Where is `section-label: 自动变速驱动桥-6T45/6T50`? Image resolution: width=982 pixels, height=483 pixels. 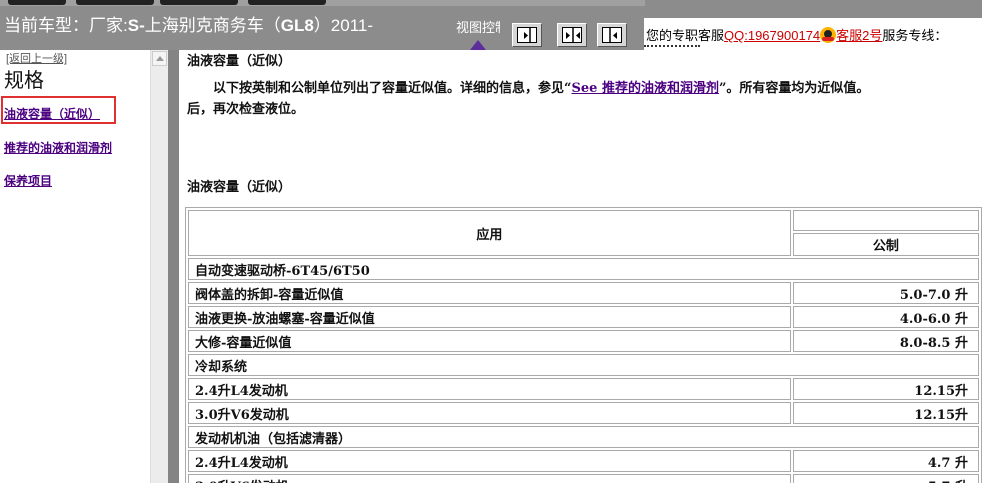
section-label: 自动变速驱动桥-6T45/6T50 is located at coordinates (583, 269).